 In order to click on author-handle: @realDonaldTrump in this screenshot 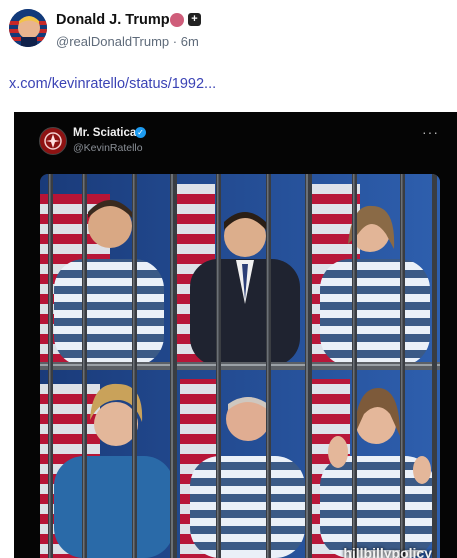, I will do `click(112, 41)`.